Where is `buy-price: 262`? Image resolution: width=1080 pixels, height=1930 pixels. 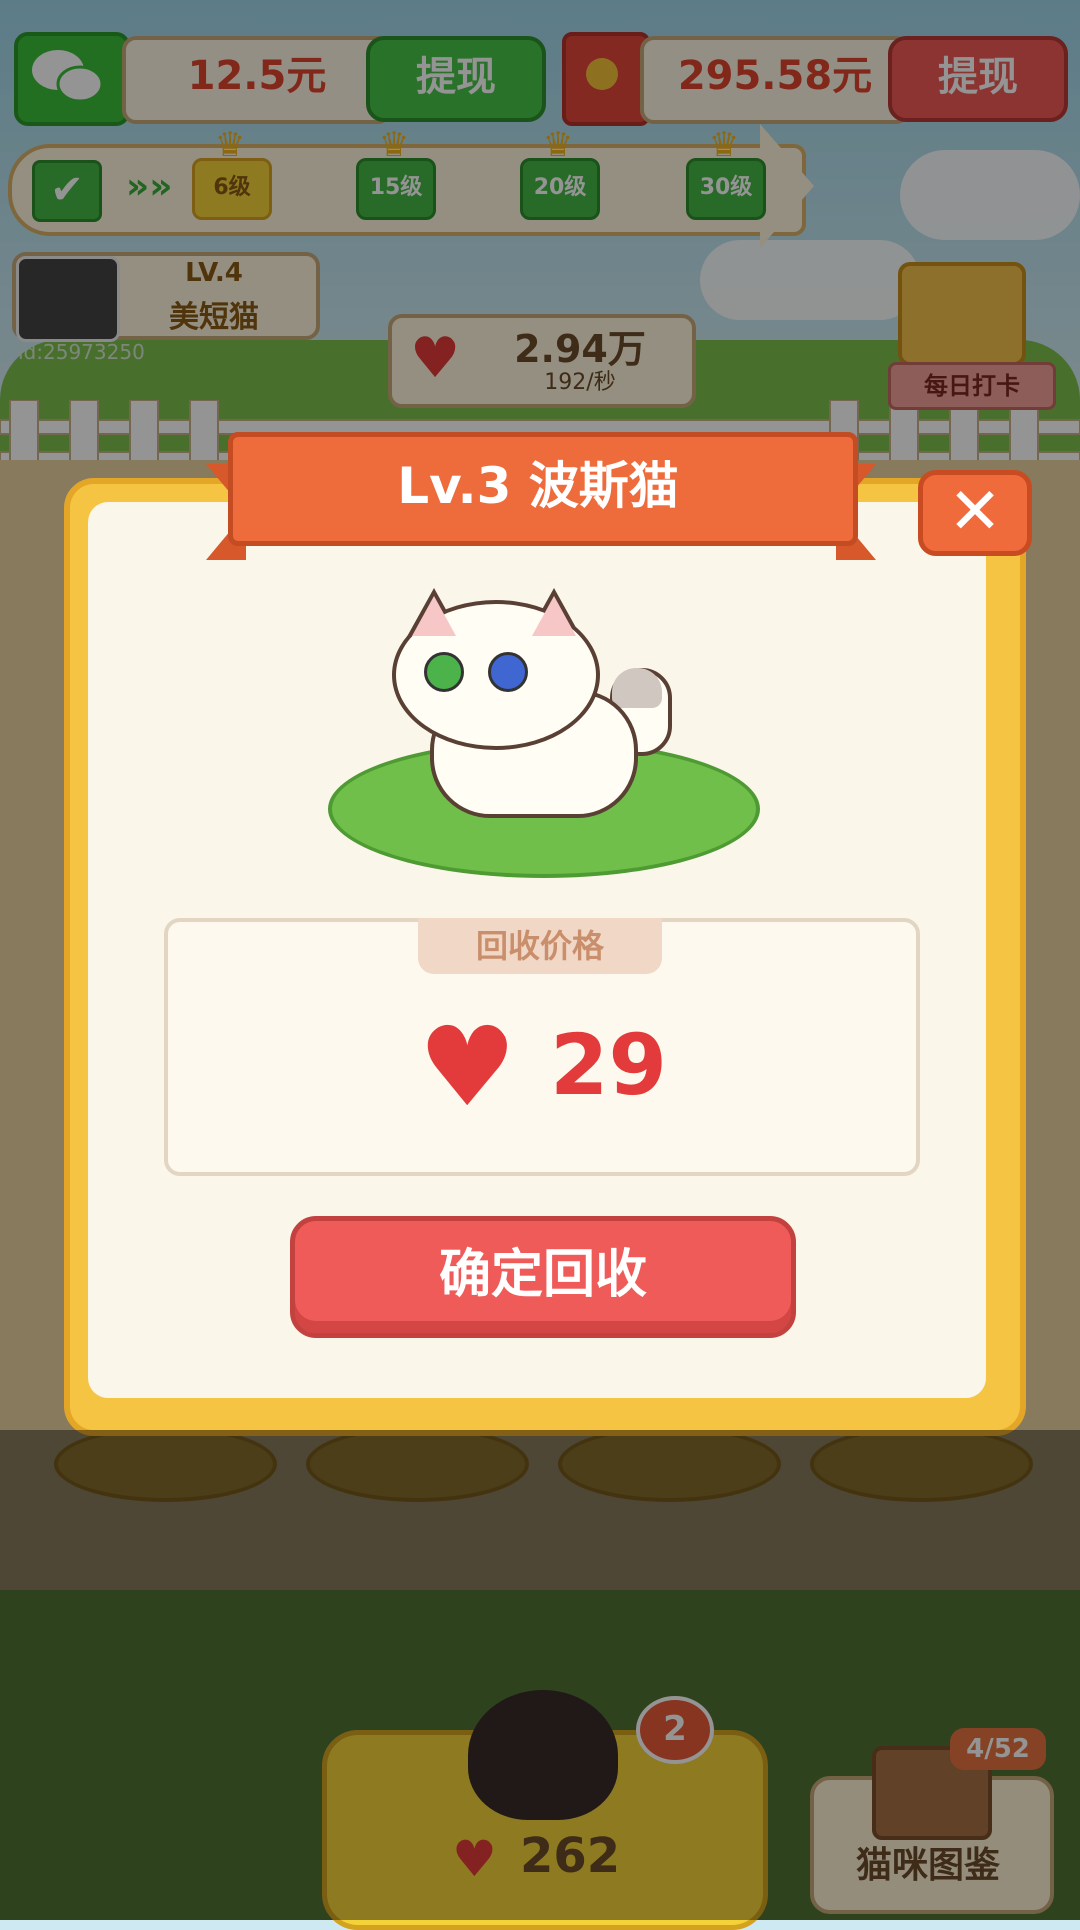 buy-price: 262 is located at coordinates (570, 1856).